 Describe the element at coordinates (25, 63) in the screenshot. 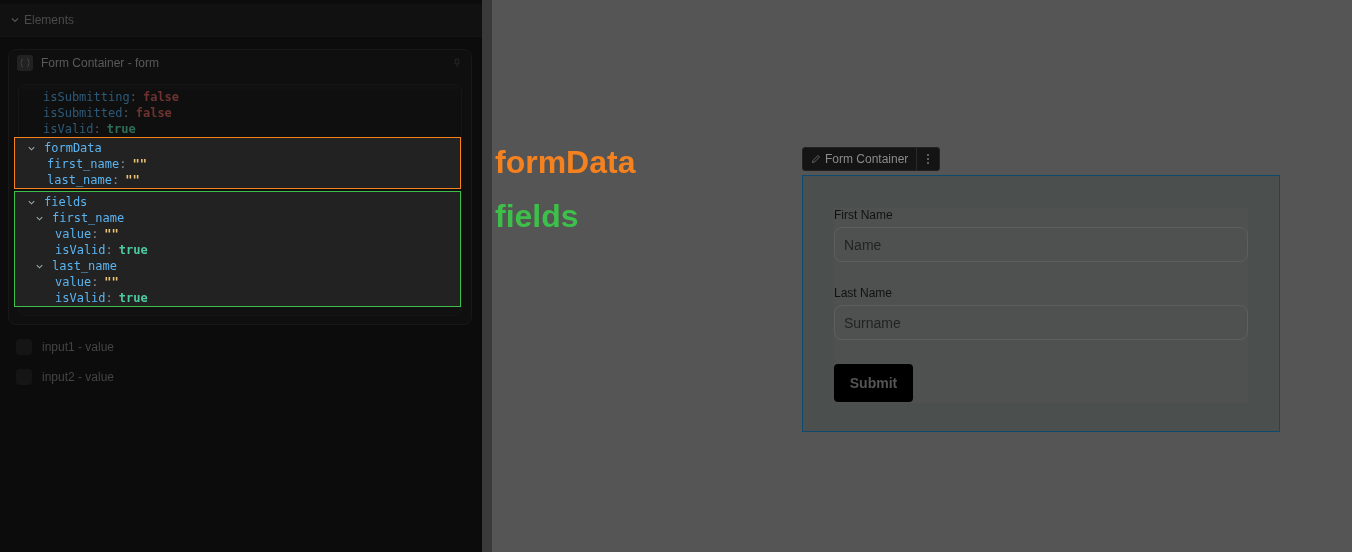

I see `braces-icon` at that location.